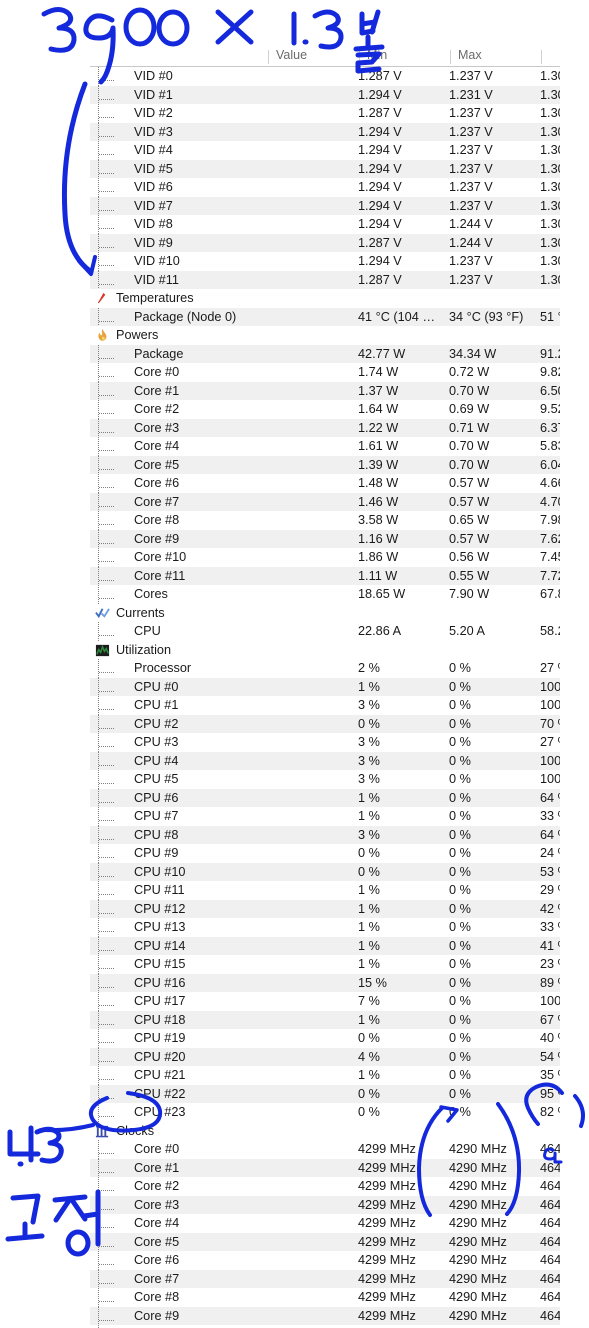 The width and height of the screenshot is (589, 1328). I want to click on sensor-row: CPU #3 3 % 0 % 27 %, so click(325, 742).